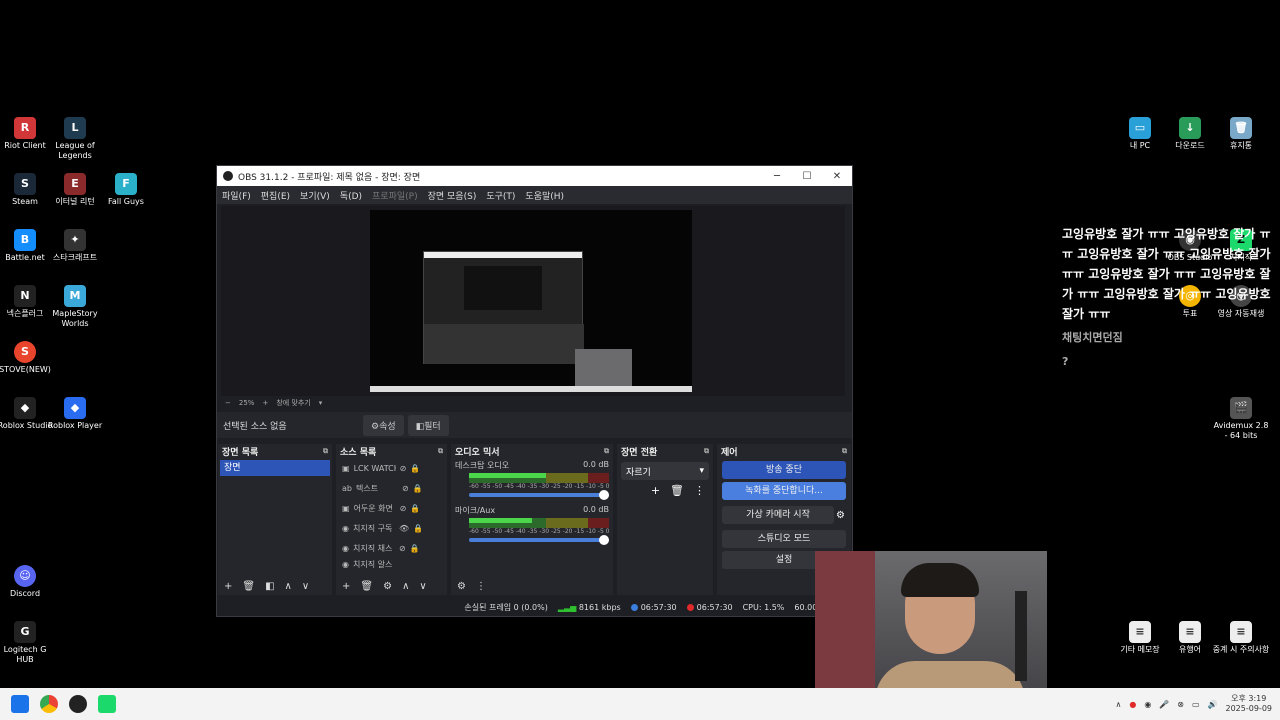 The image size is (1280, 720). Describe the element at coordinates (544, 195) in the screenshot. I see `menu-help: 도움말(H)` at that location.